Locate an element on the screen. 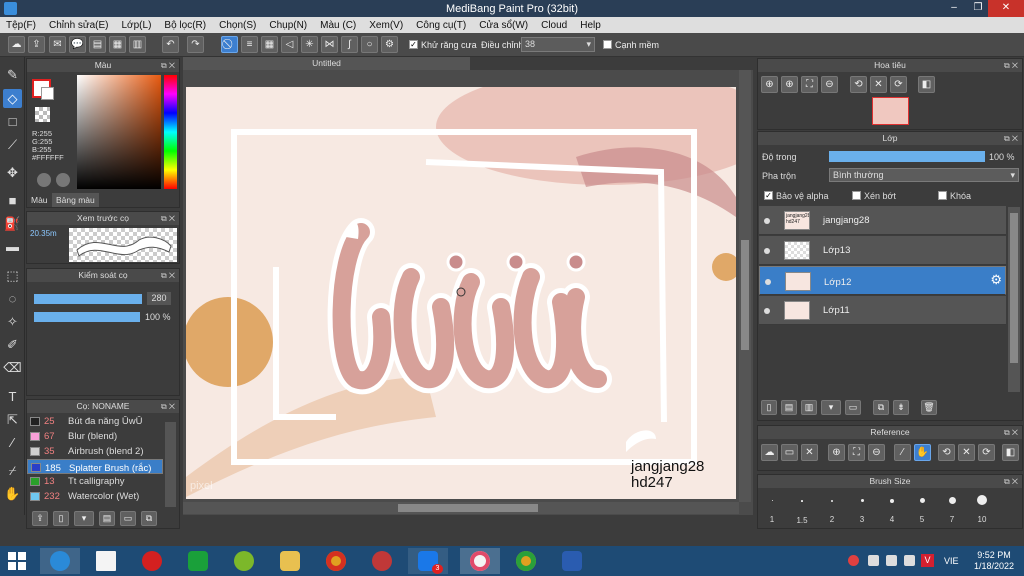 The height and width of the screenshot is (576, 1024). lock-checkbox is located at coordinates (942, 195).